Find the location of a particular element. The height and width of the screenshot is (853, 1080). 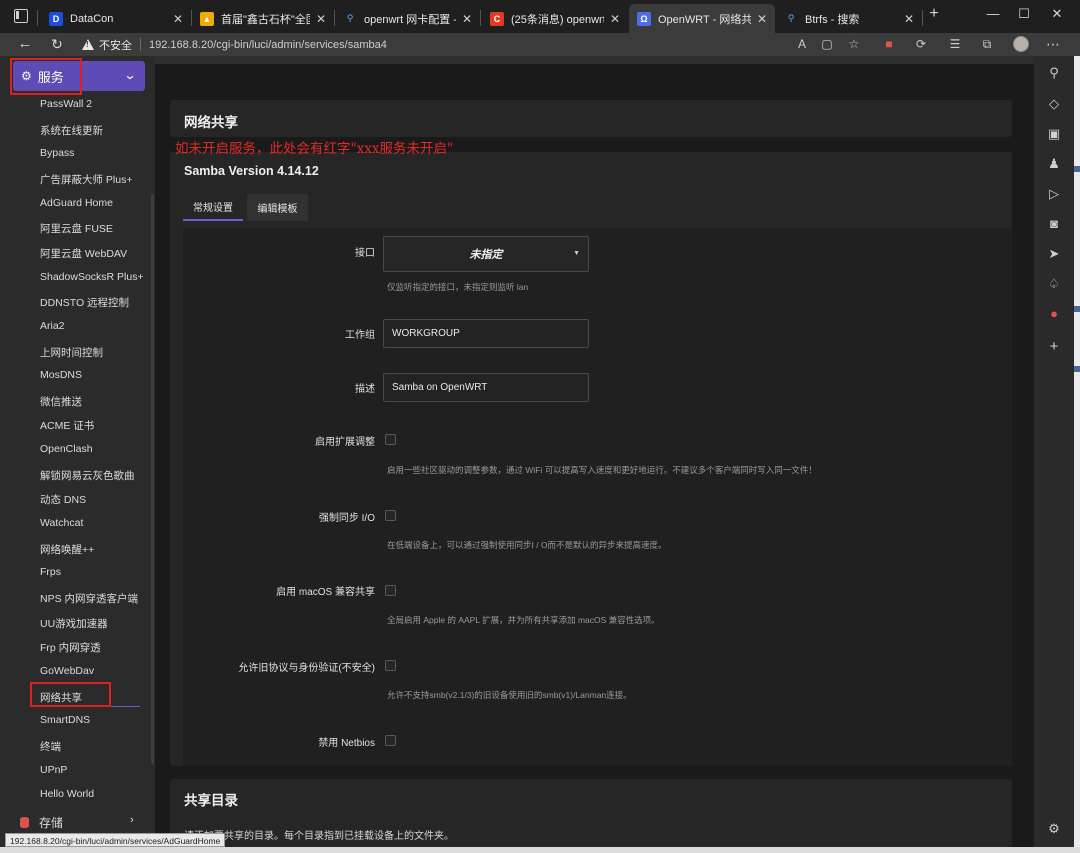

sidebar-menu-item: ACME 证书 is located at coordinates (67, 425).